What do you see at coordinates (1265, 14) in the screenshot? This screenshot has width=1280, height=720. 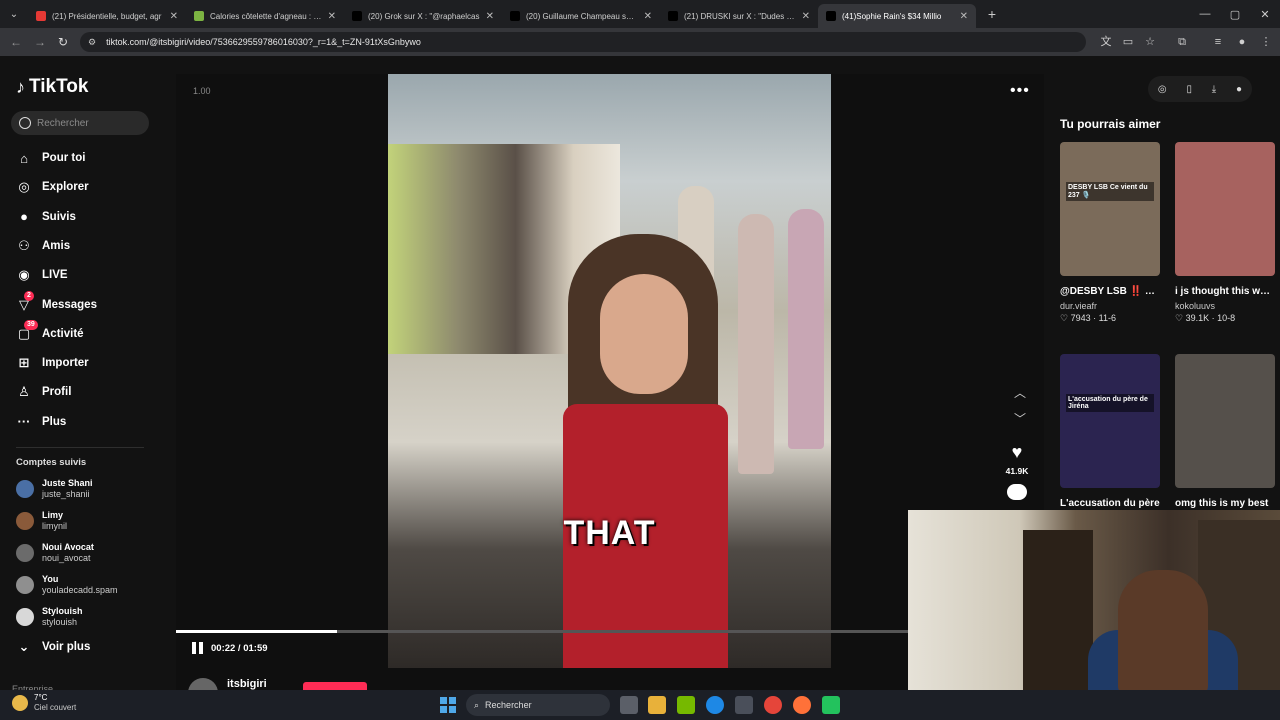 I see `close-window-icon: ✕` at bounding box center [1265, 14].